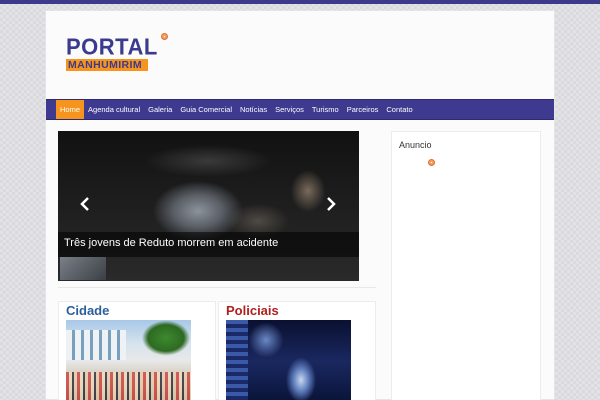 The height and width of the screenshot is (400, 600). I want to click on site-logo: PORTAL MANHUMIRIM, so click(112, 54).